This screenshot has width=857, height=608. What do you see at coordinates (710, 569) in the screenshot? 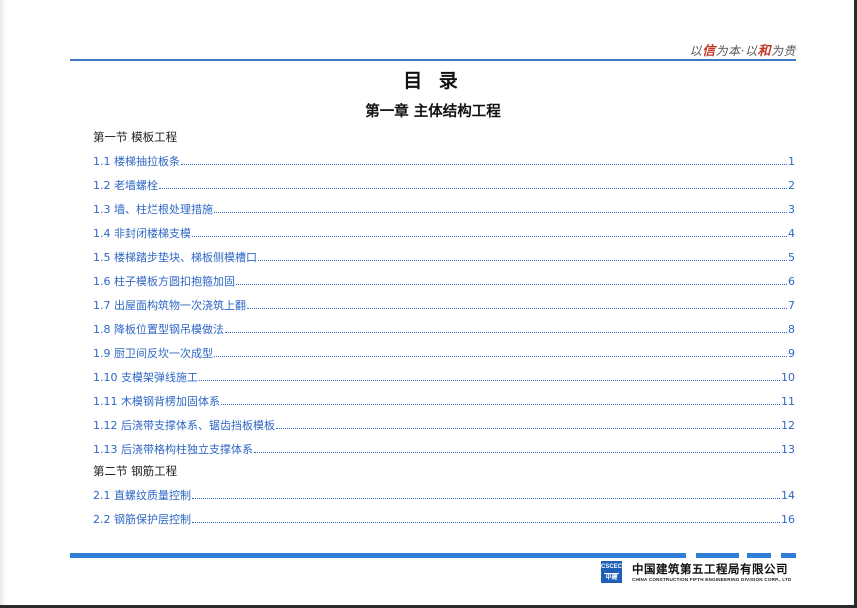
I see `company-name-cn: 中国建筑第五工程局有限公司` at bounding box center [710, 569].